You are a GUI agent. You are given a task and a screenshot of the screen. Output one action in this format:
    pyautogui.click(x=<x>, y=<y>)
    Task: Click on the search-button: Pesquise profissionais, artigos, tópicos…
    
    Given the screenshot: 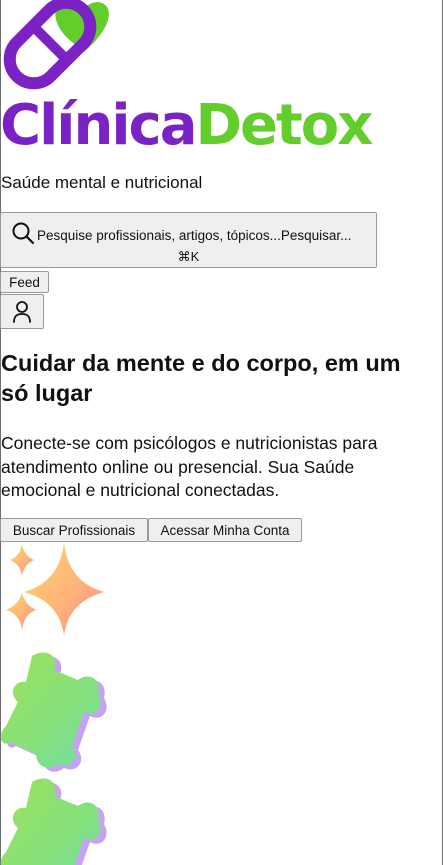 What is the action you would take?
    pyautogui.click(x=188, y=240)
    